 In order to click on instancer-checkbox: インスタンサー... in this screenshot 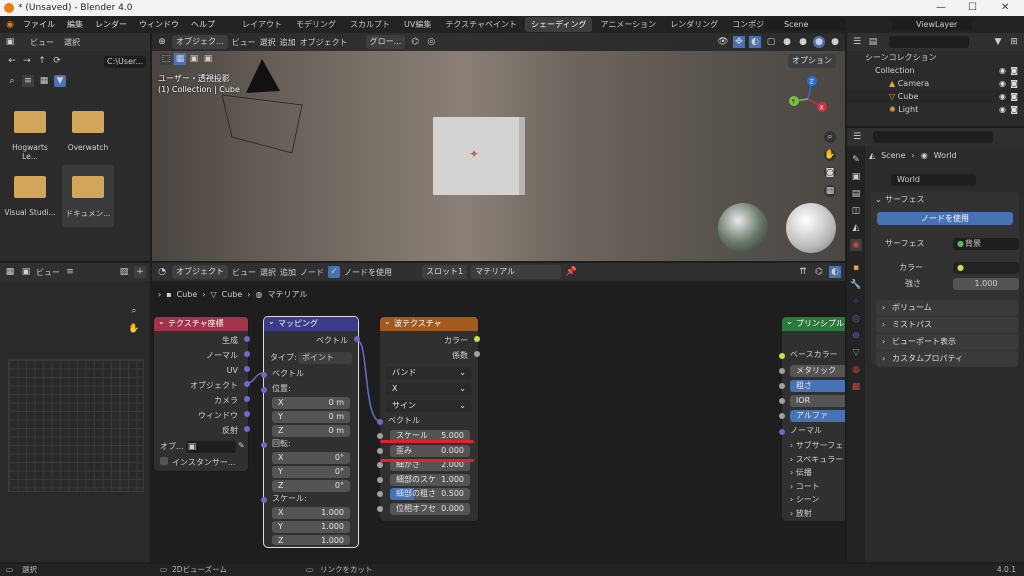, I will do `click(197, 463)`.